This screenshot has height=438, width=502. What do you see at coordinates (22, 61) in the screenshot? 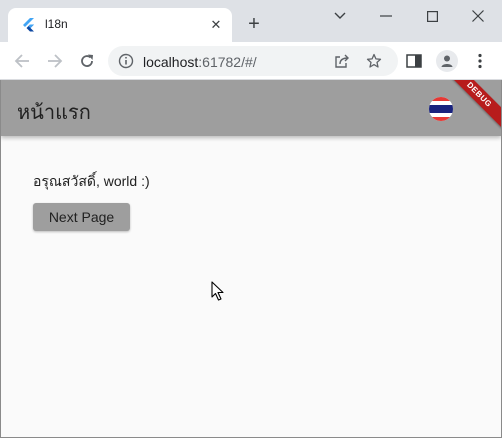
I see `arrow-left-icon` at bounding box center [22, 61].